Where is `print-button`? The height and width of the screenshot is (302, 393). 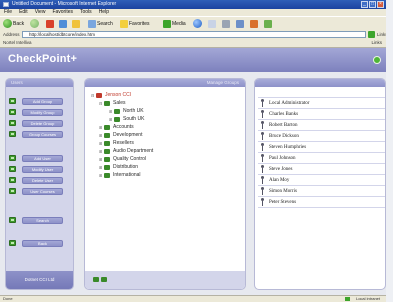
print-button is located at coordinates (226, 23).